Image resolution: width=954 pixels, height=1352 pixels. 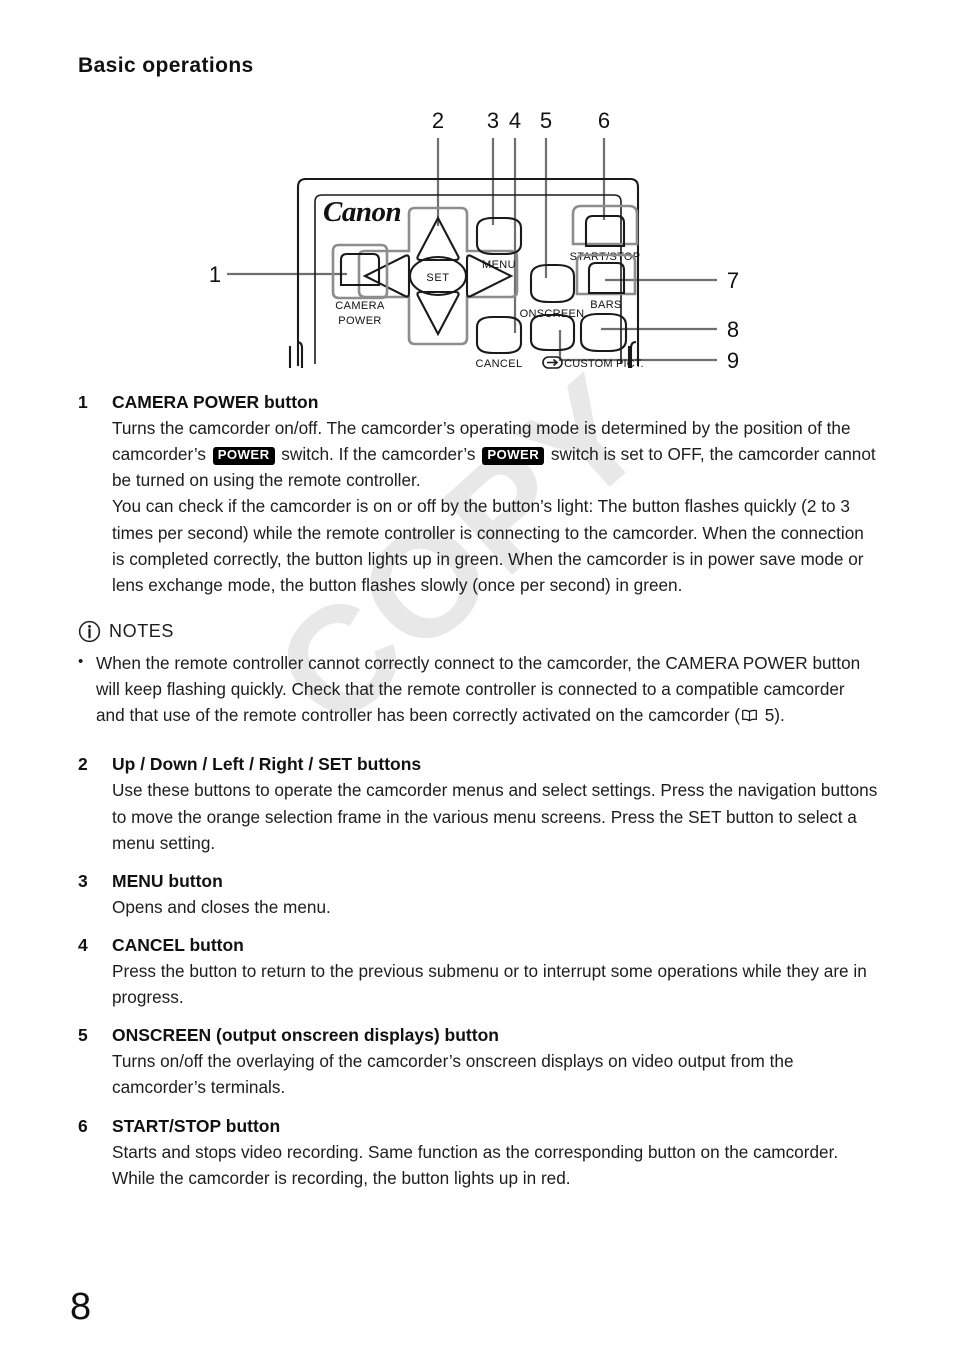 I want to click on callout-7: 7, so click(x=733, y=280).